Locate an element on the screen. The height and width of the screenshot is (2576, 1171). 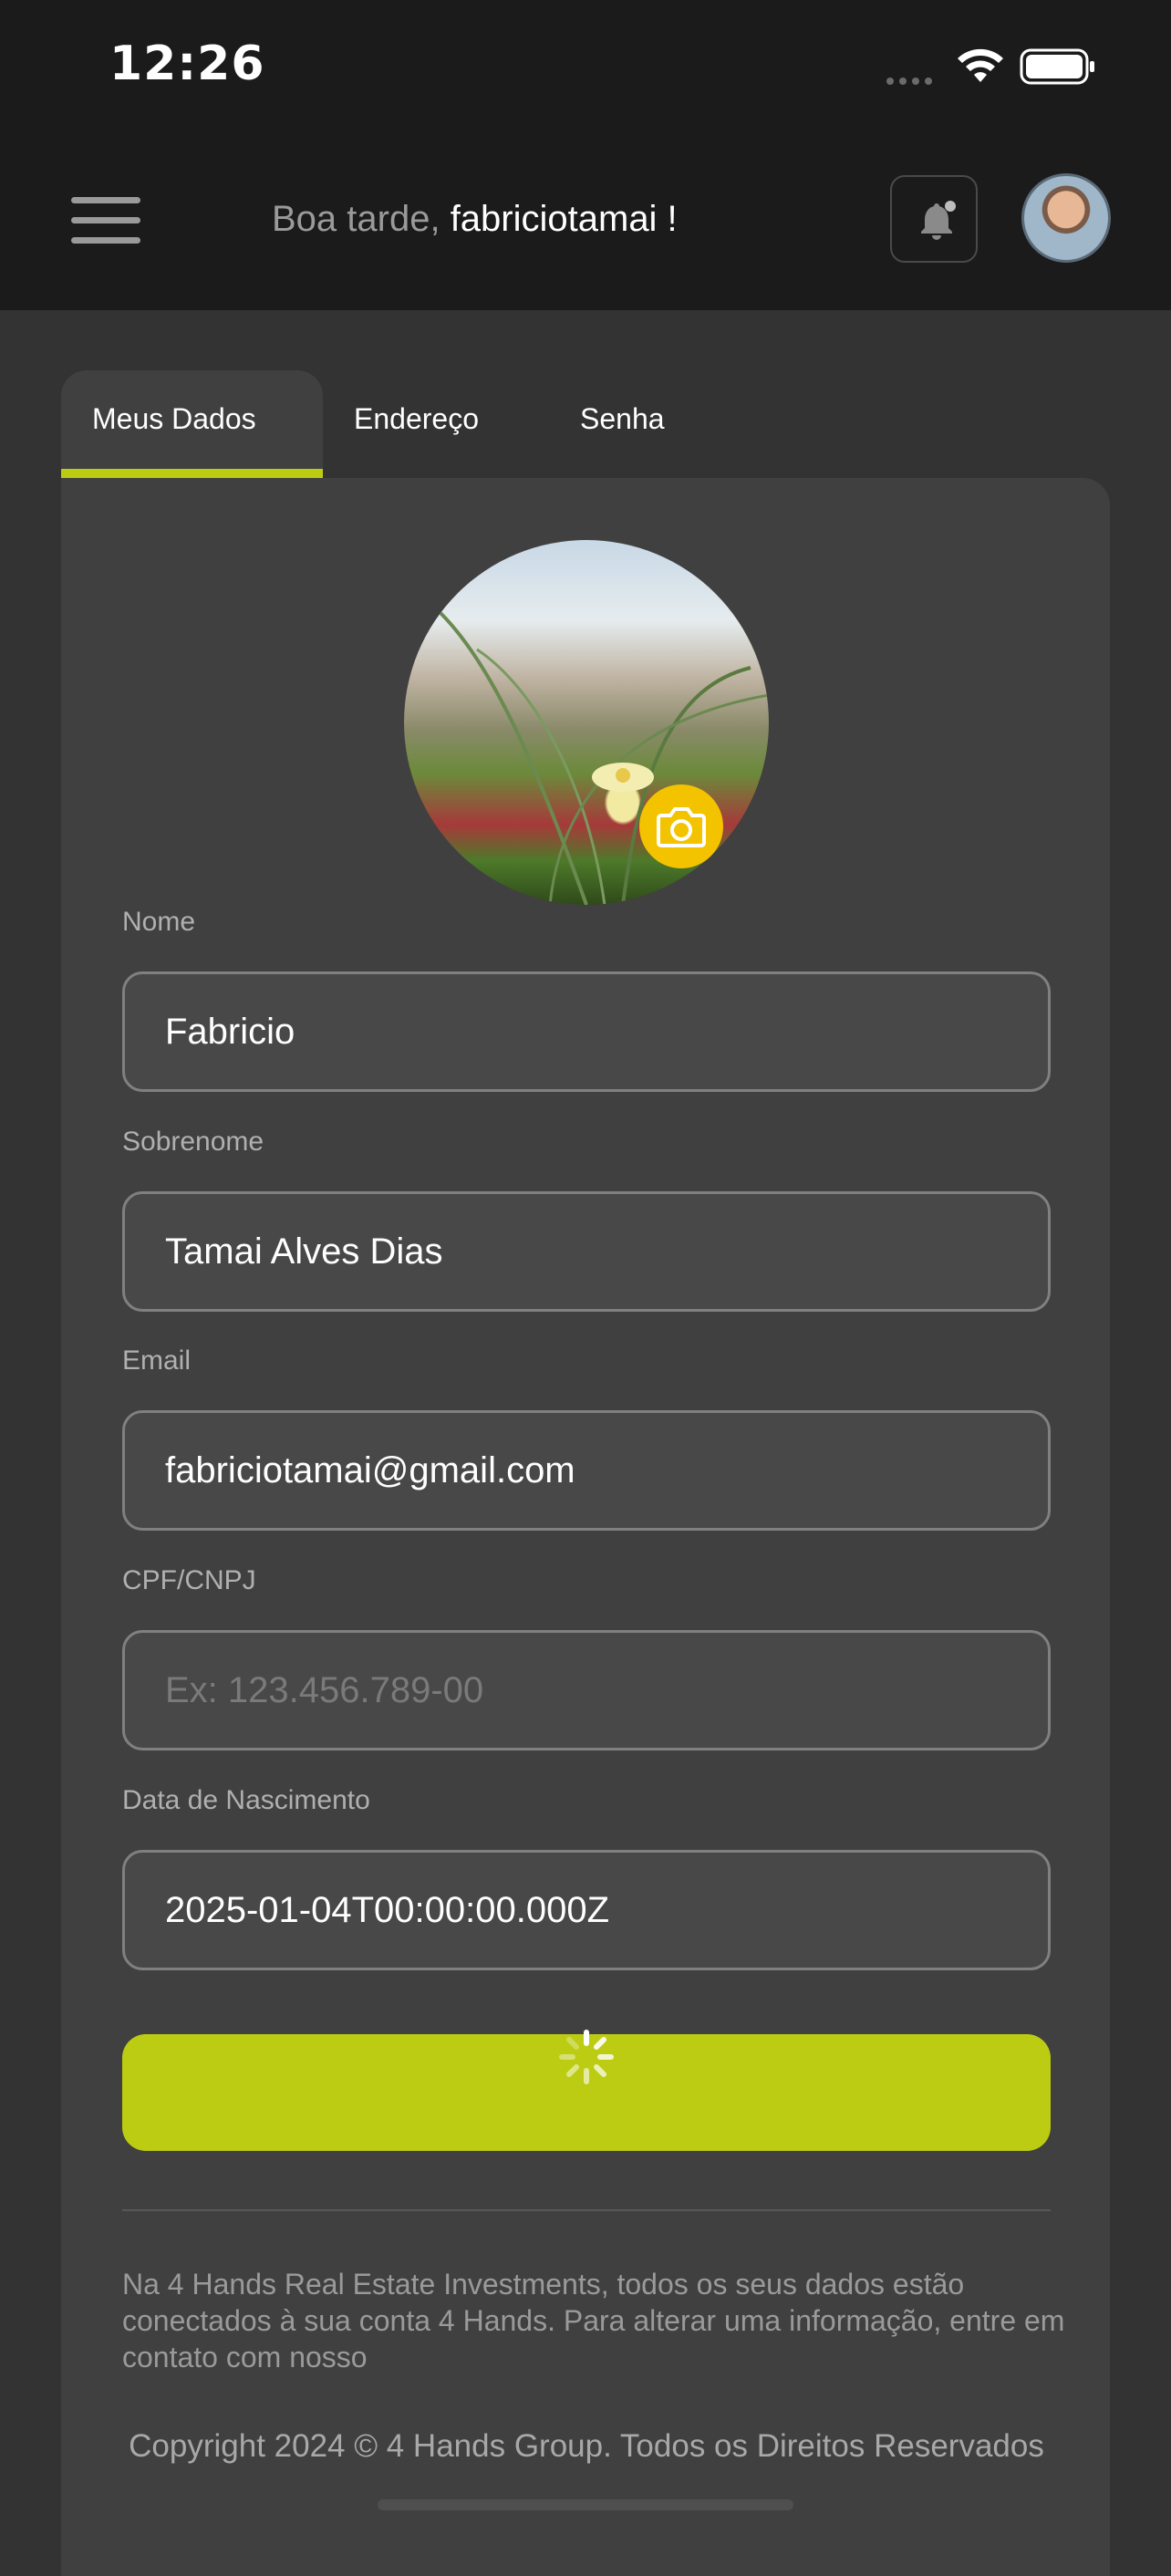
app-header: Boa tarde, fabriciotamai ! is located at coordinates (585, 223).